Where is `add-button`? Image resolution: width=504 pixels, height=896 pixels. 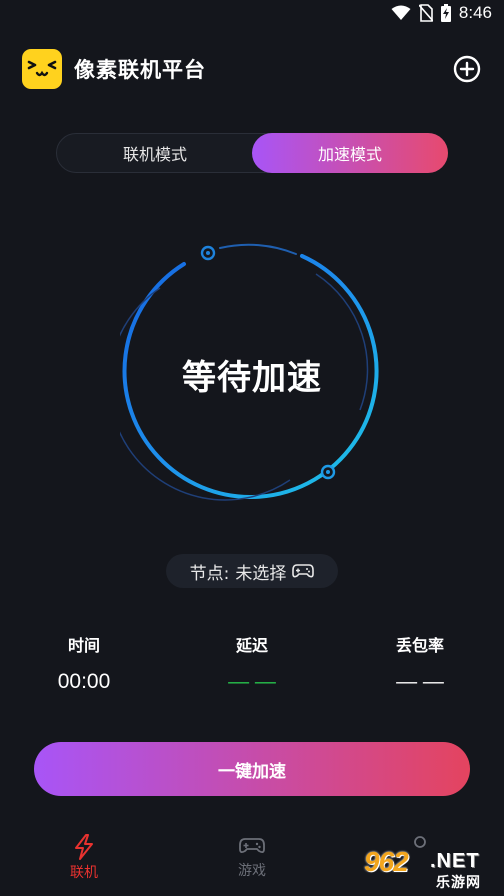 add-button is located at coordinates (467, 69).